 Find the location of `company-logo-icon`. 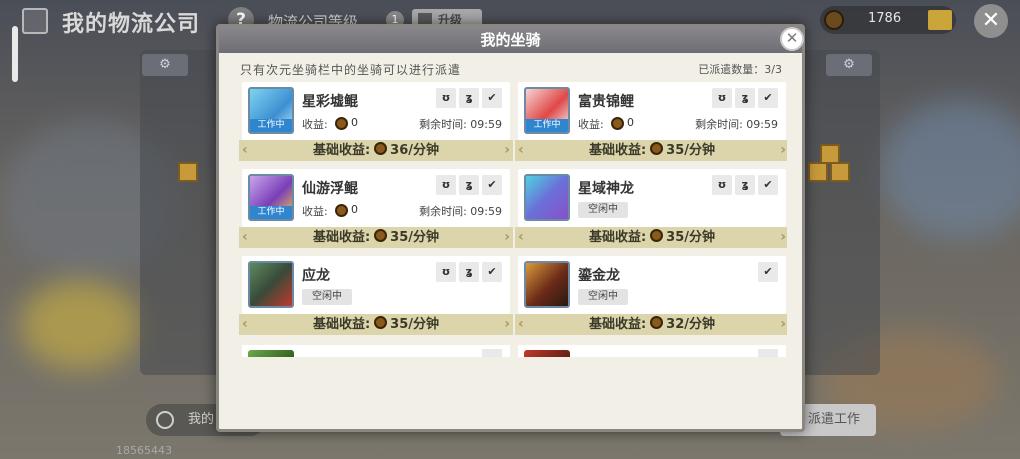

company-logo-icon is located at coordinates (35, 21).